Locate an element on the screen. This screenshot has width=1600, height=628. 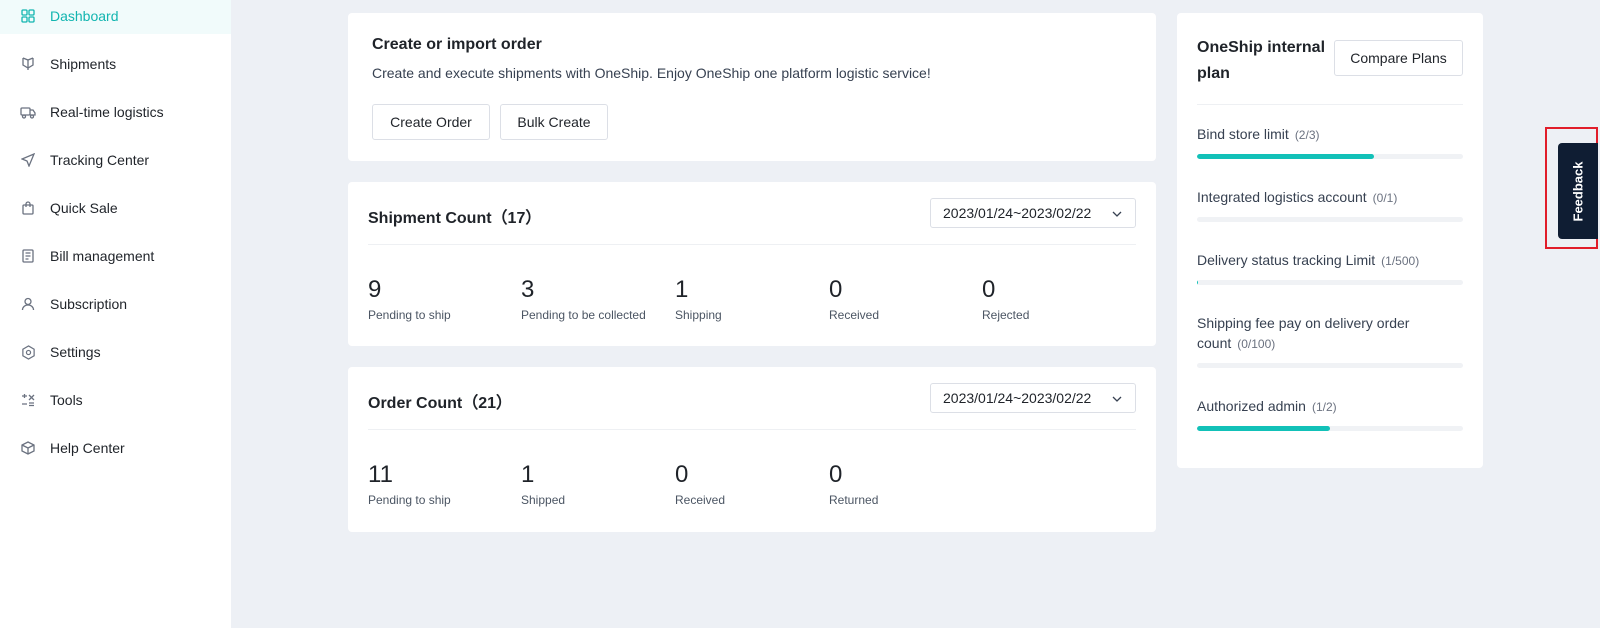
sidebar-item-settings: Settings is located at coordinates (115, 352).